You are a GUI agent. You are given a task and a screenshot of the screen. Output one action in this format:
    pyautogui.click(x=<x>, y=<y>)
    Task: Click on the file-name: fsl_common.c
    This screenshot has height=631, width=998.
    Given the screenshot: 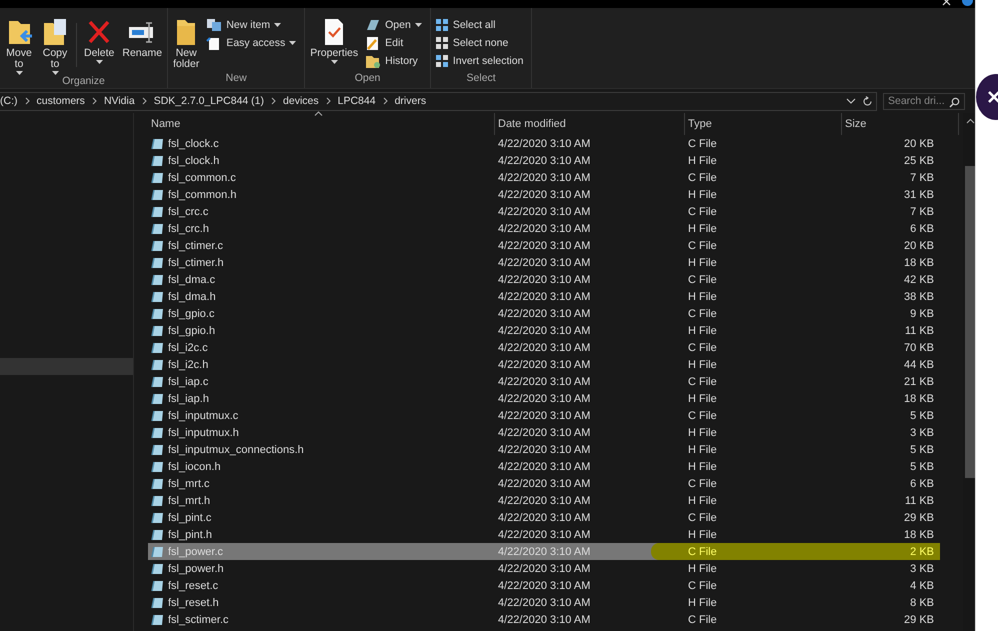 What is the action you would take?
    pyautogui.click(x=202, y=178)
    